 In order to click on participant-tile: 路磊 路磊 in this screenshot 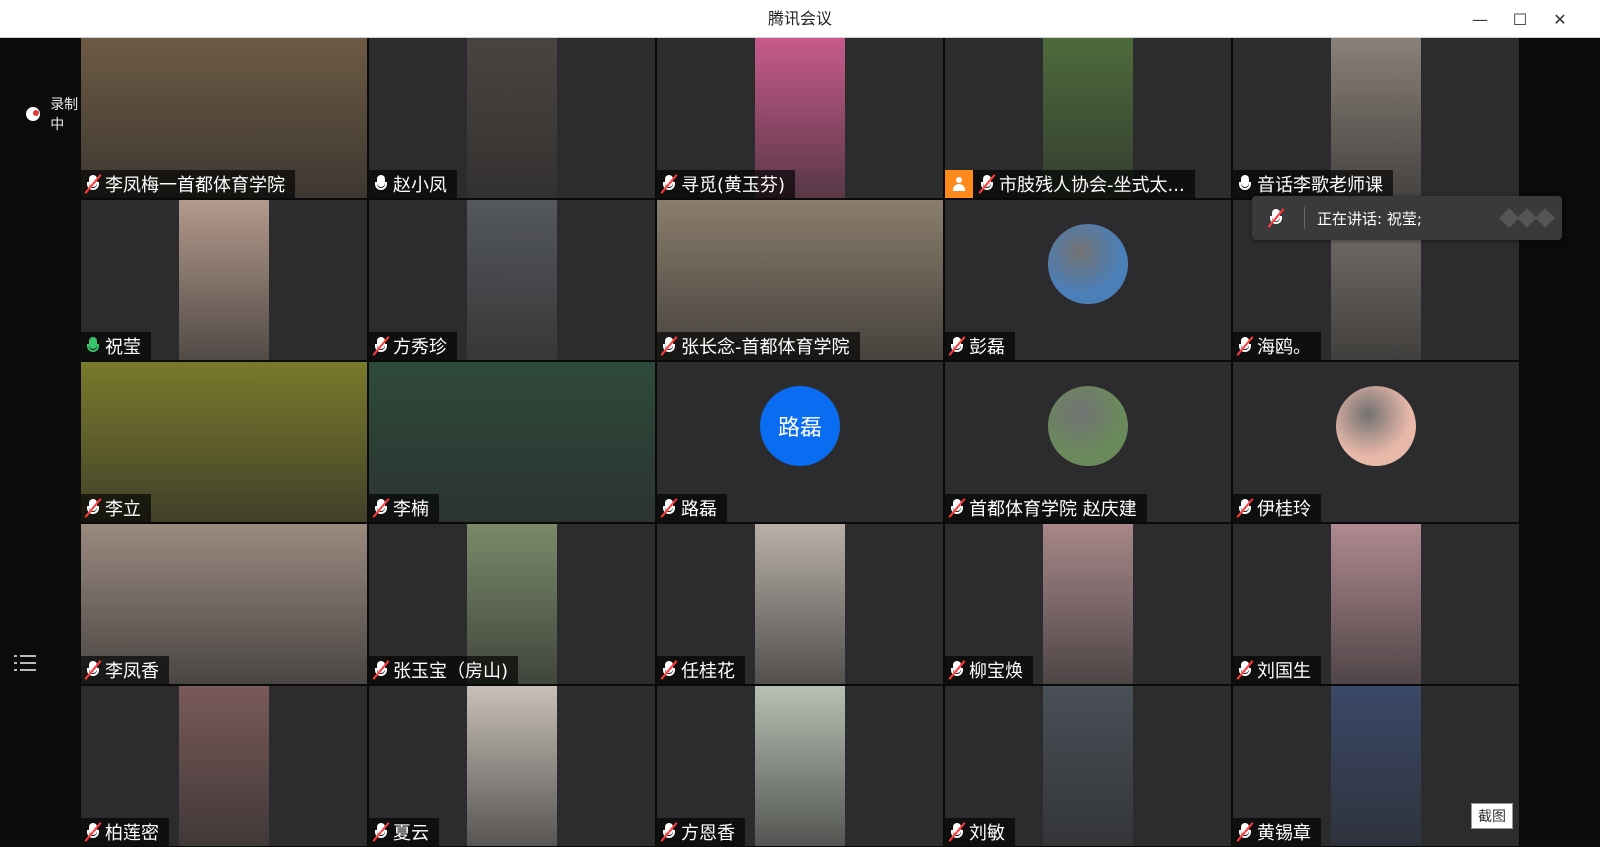, I will do `click(800, 442)`.